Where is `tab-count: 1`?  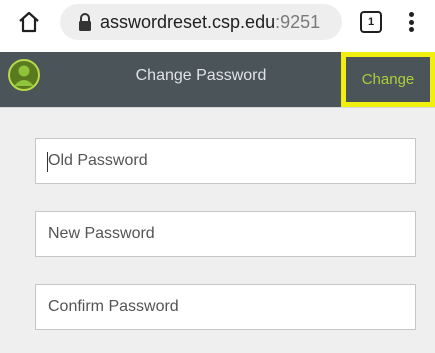
tab-count: 1 is located at coordinates (371, 22).